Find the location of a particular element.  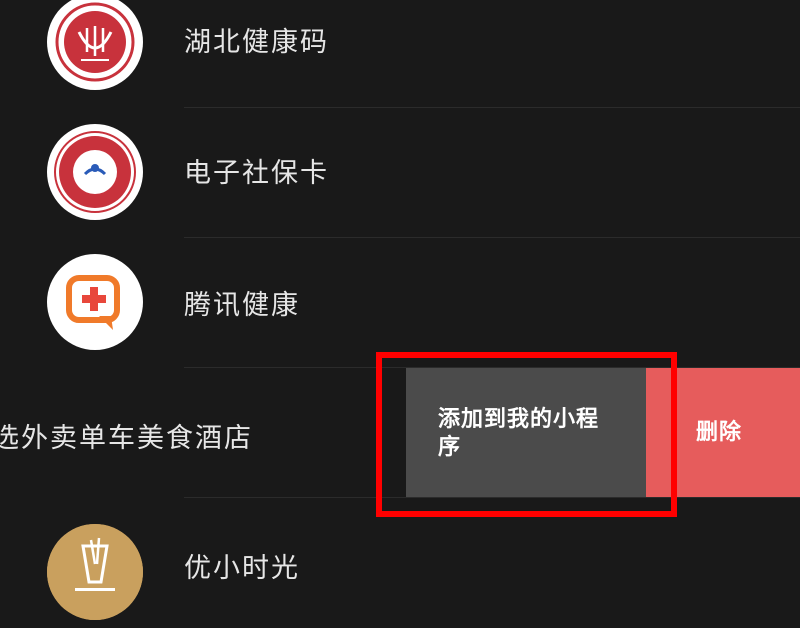

delete-button: 删除 is located at coordinates (723, 433).